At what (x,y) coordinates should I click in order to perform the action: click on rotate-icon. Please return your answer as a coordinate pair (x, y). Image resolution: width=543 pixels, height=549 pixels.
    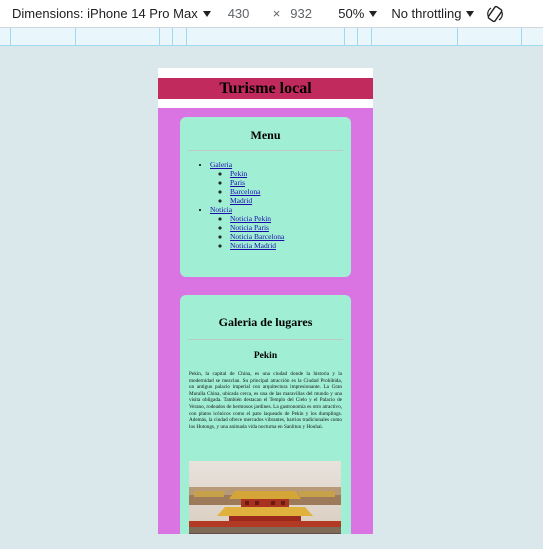
    Looking at the image, I should click on (495, 13).